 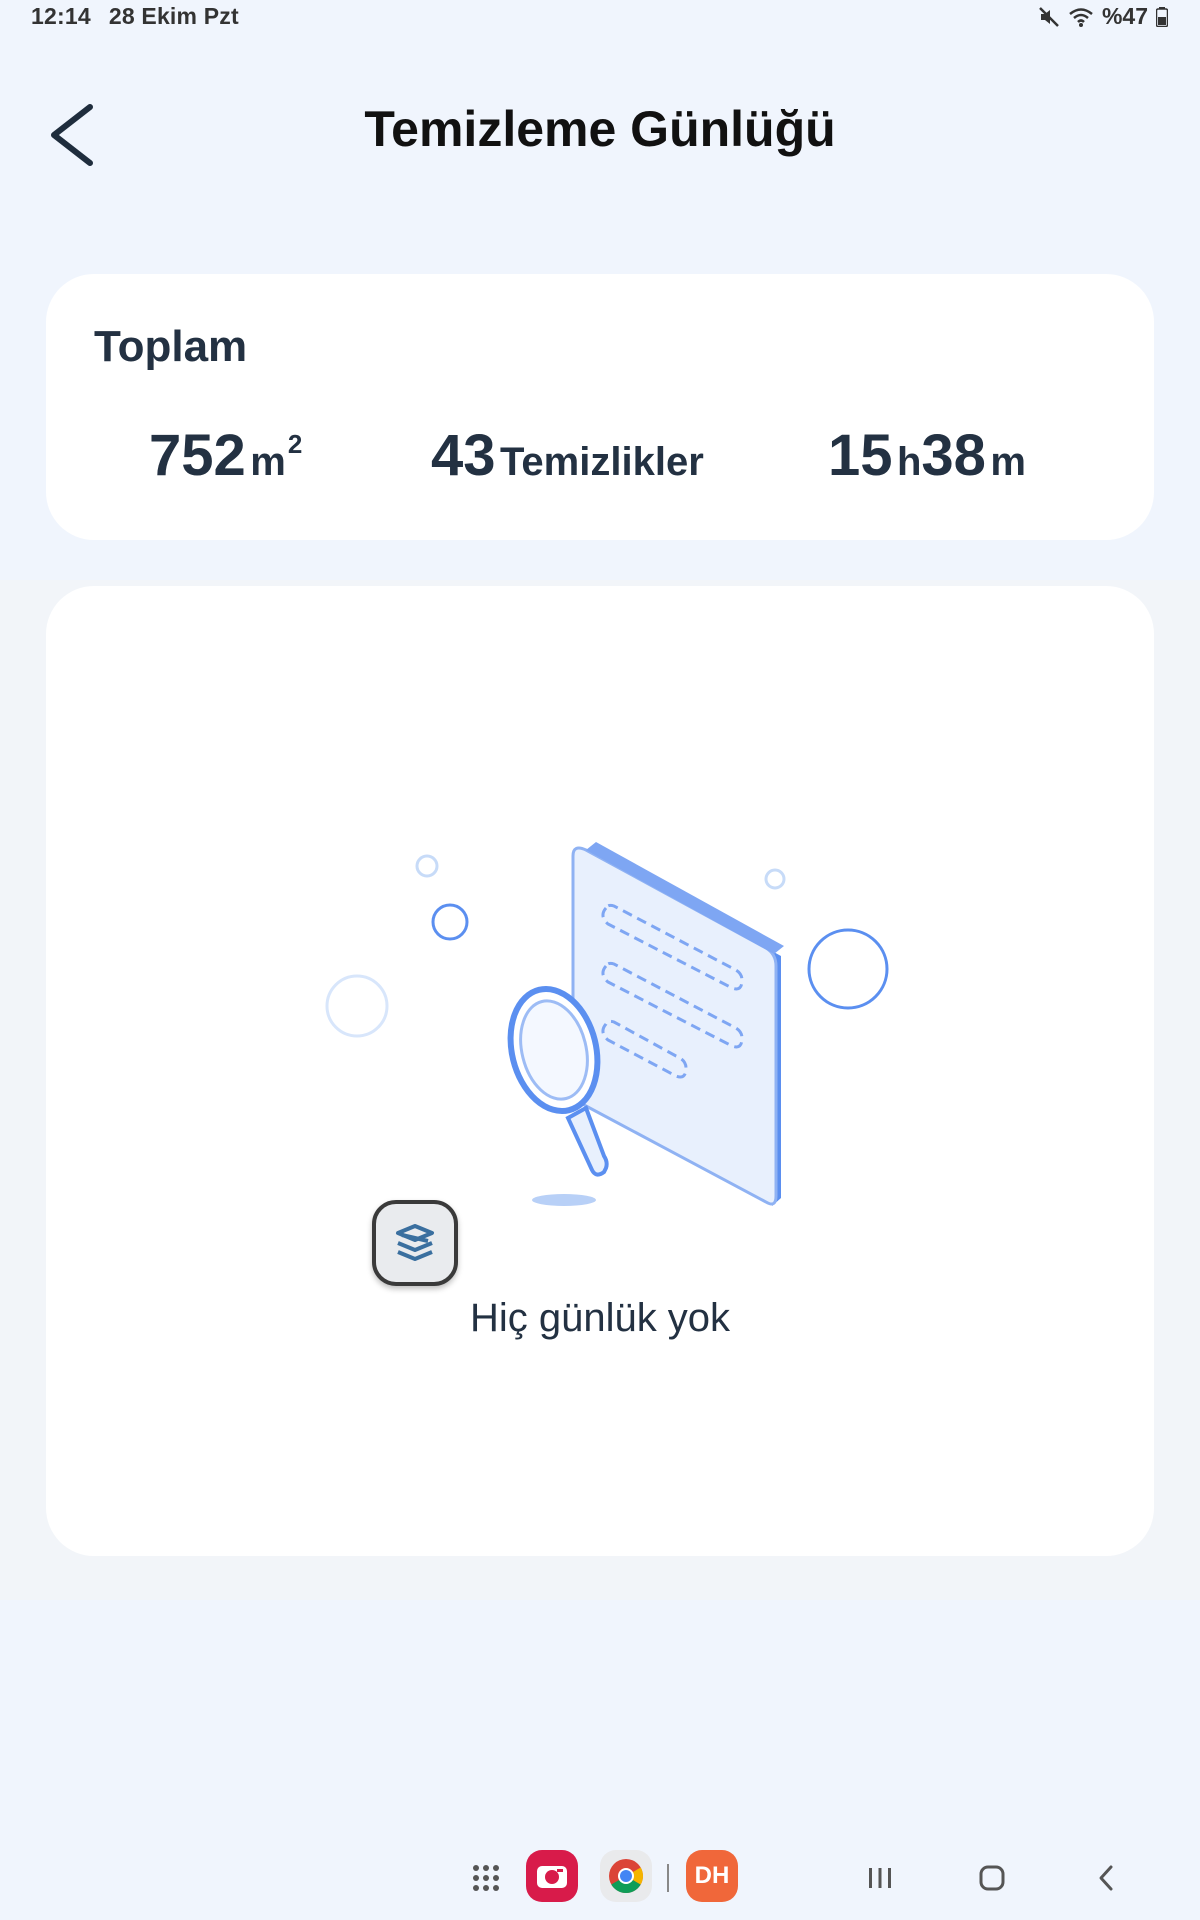 I want to click on home-button, so click(x=992, y=1878).